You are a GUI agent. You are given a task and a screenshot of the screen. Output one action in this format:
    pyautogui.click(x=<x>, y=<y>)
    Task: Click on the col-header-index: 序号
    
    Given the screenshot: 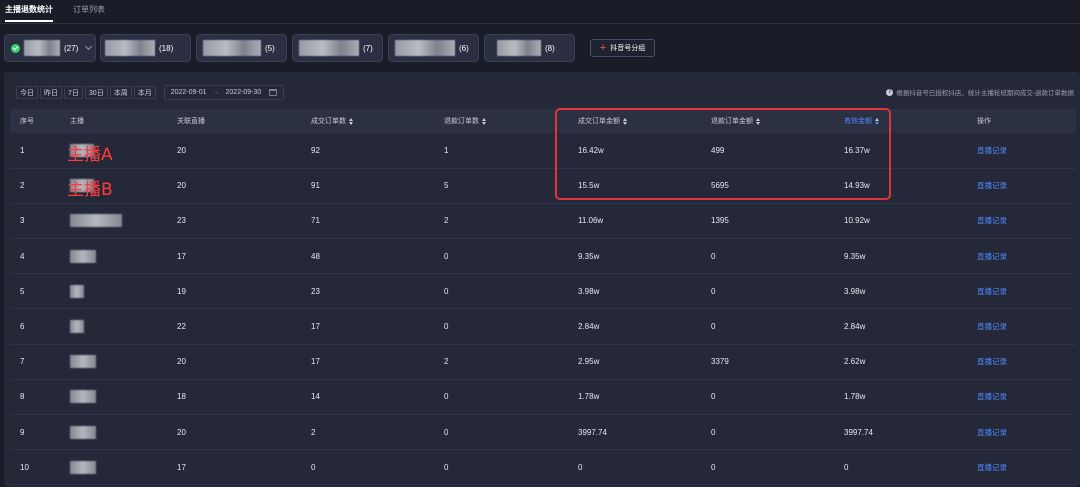 What is the action you would take?
    pyautogui.click(x=27, y=121)
    